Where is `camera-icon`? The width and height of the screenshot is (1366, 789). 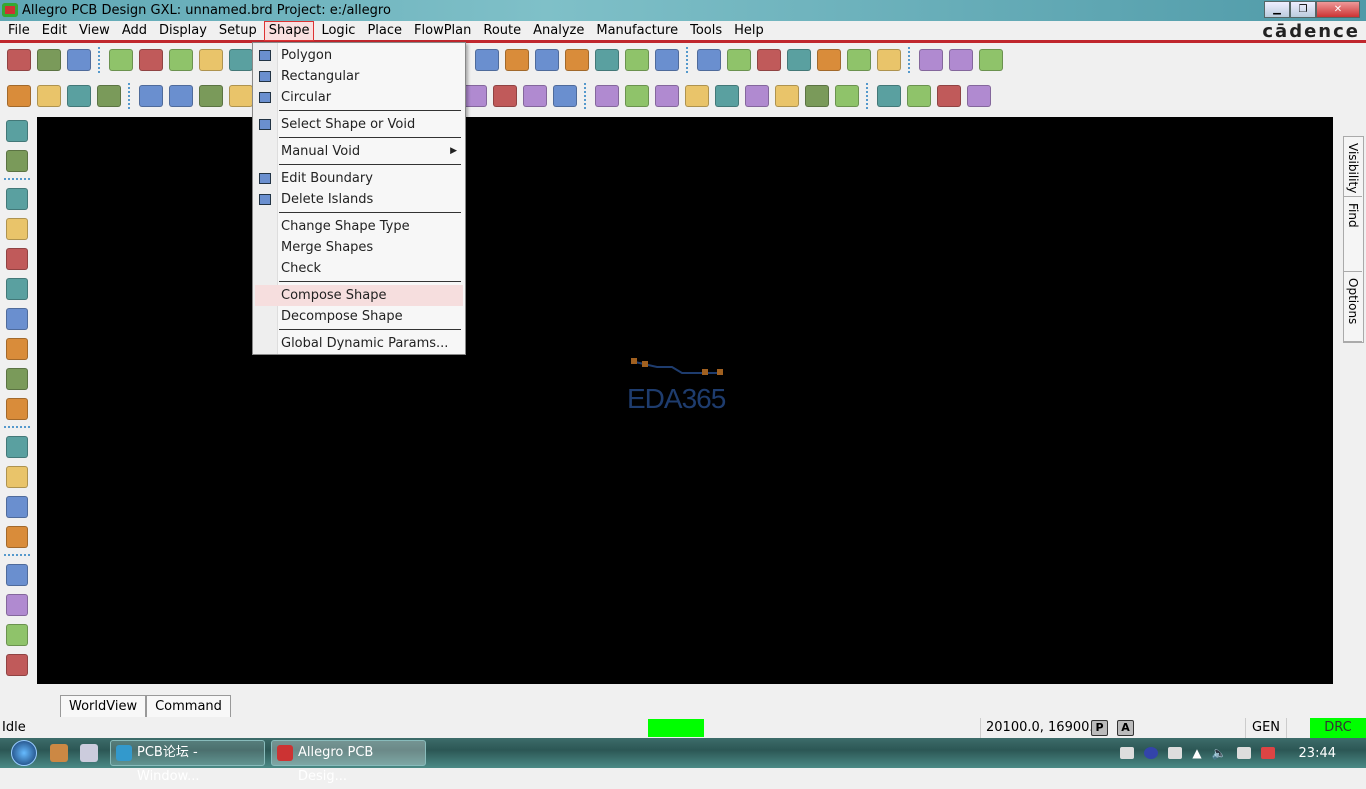
camera-icon is located at coordinates (697, 96).